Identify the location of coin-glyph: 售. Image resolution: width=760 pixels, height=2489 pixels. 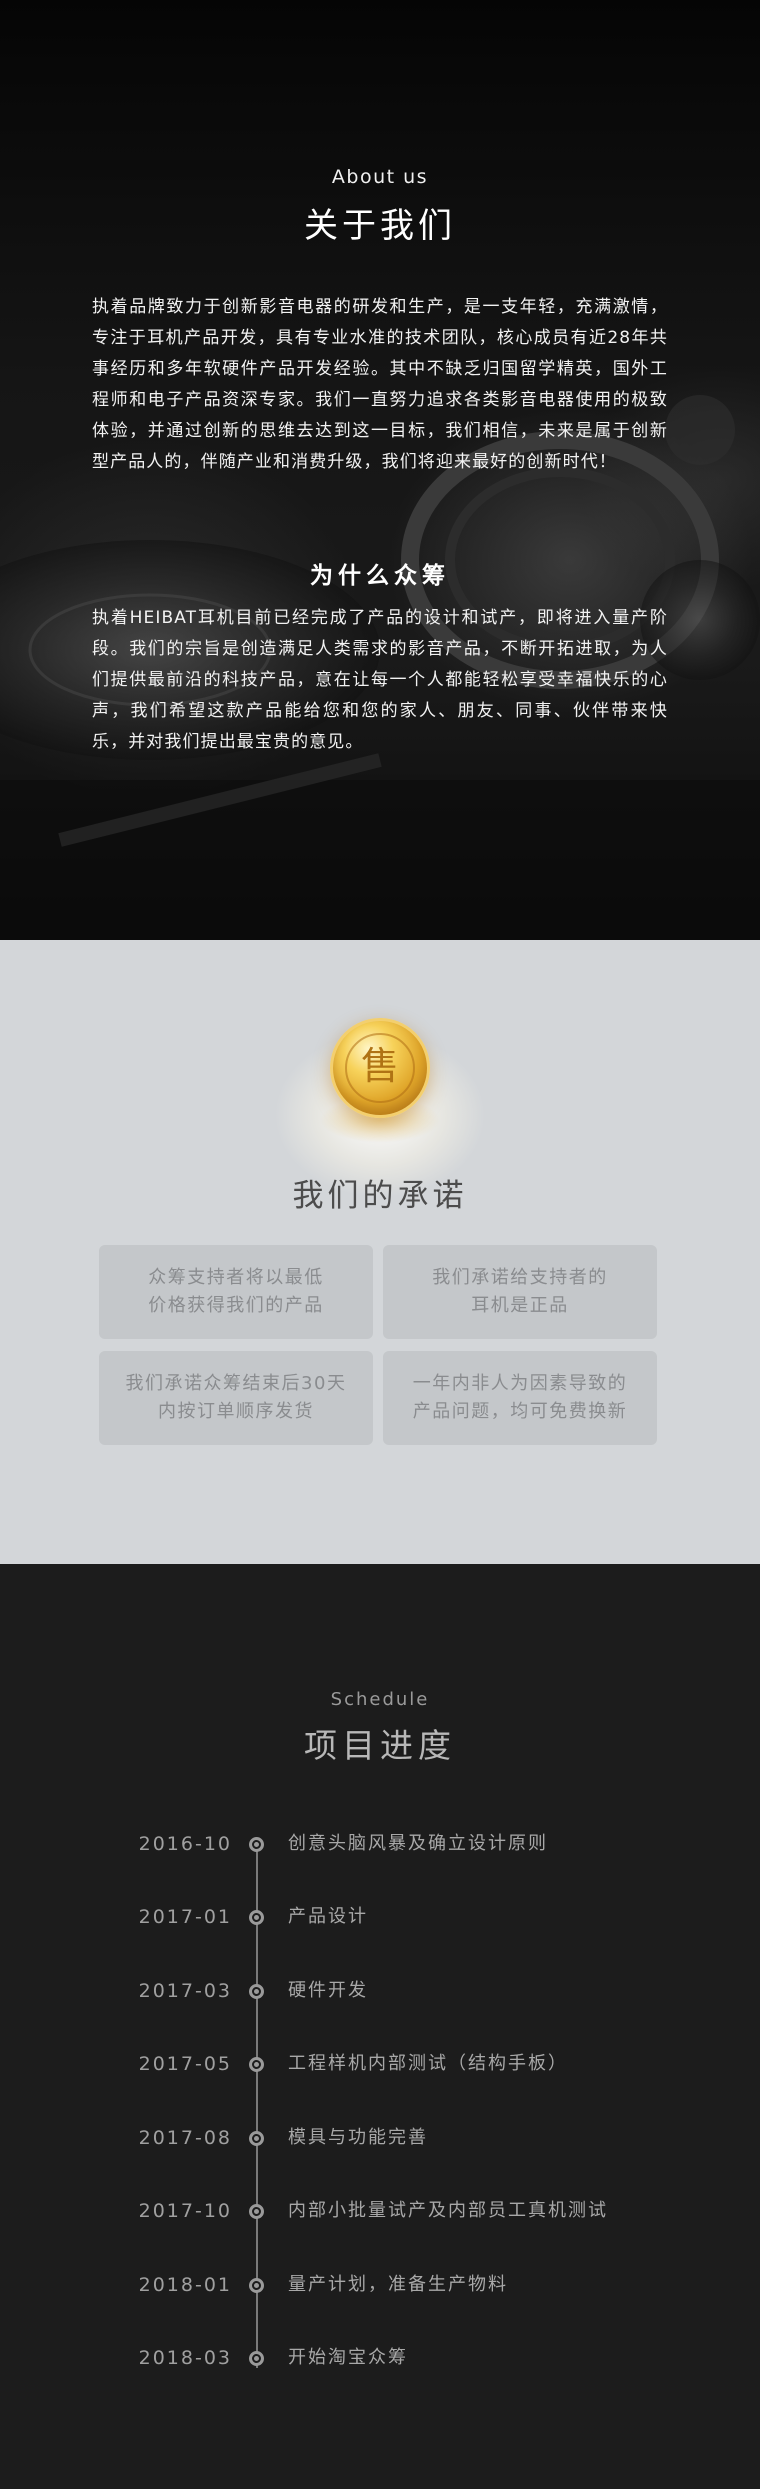
(379, 1066).